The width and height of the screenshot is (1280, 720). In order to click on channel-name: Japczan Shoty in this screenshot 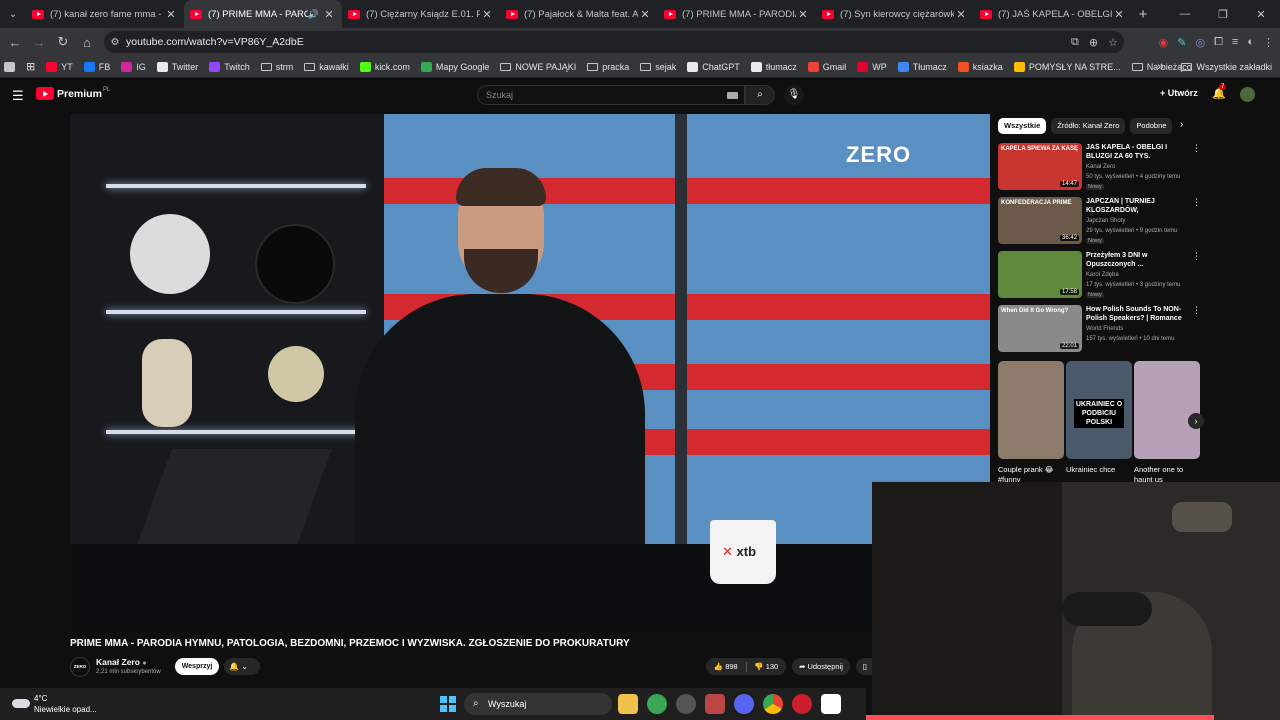, I will do `click(1105, 221)`.